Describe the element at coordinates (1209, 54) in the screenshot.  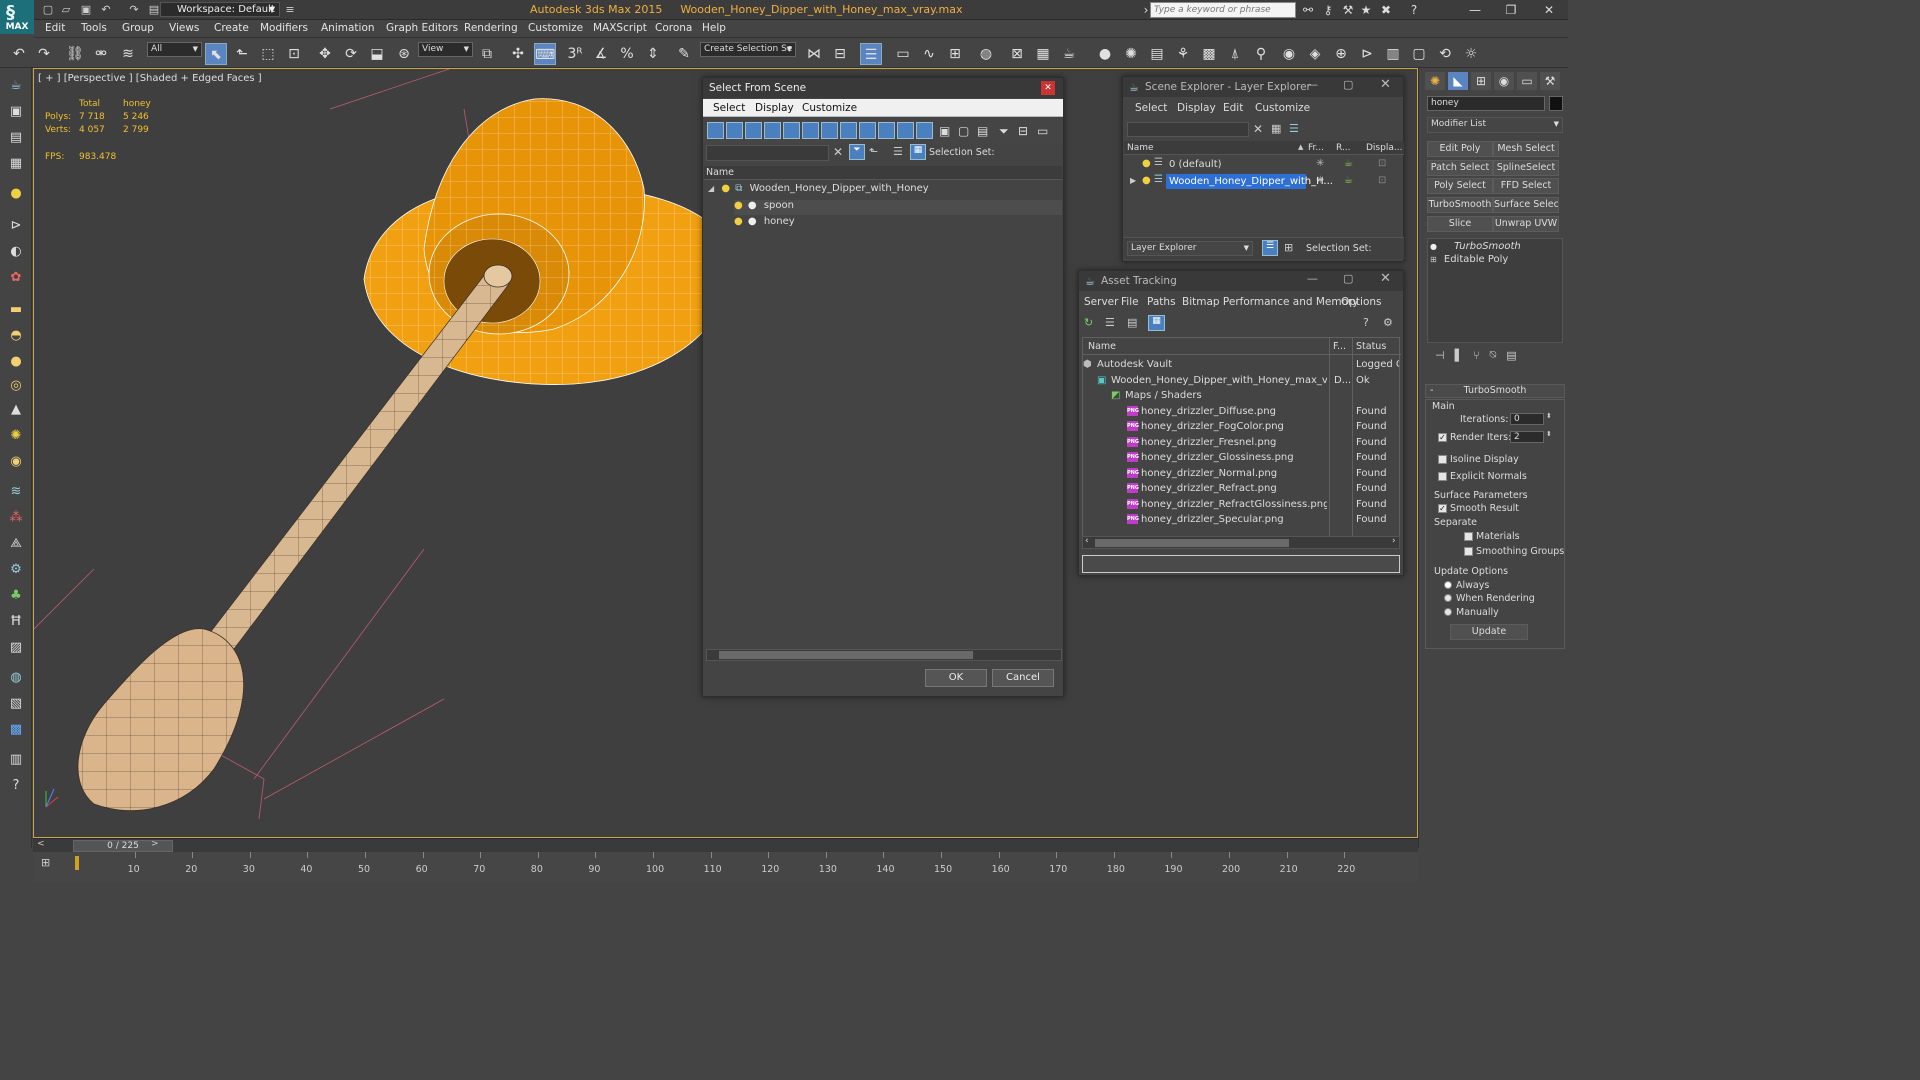
I see `vray-material-icon: ▩` at that location.